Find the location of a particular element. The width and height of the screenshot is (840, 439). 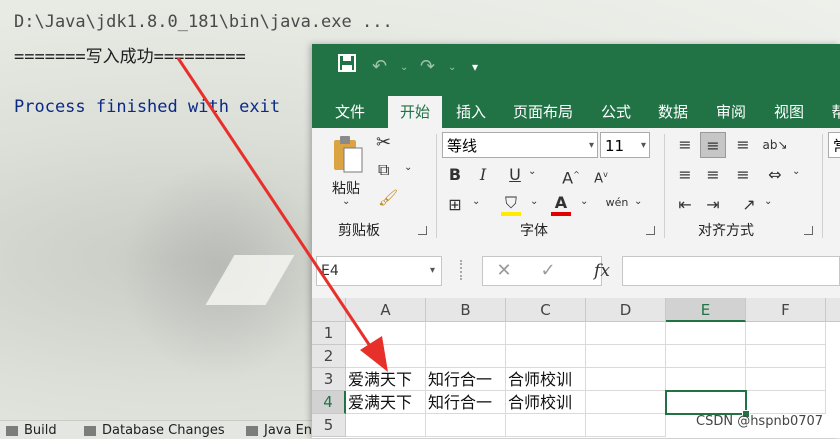

annotation-arrow-head is located at coordinates (374, 354).